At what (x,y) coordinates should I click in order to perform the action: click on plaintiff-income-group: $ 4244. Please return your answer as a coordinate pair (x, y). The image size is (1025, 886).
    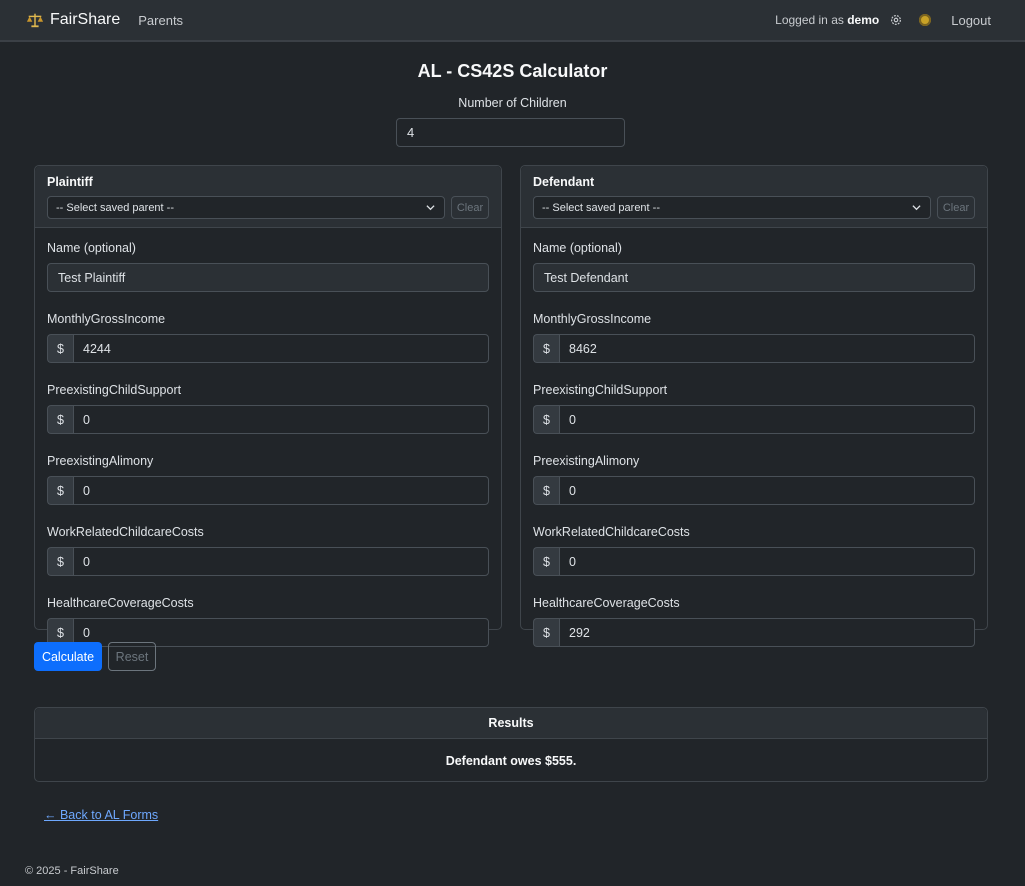
    Looking at the image, I should click on (268, 348).